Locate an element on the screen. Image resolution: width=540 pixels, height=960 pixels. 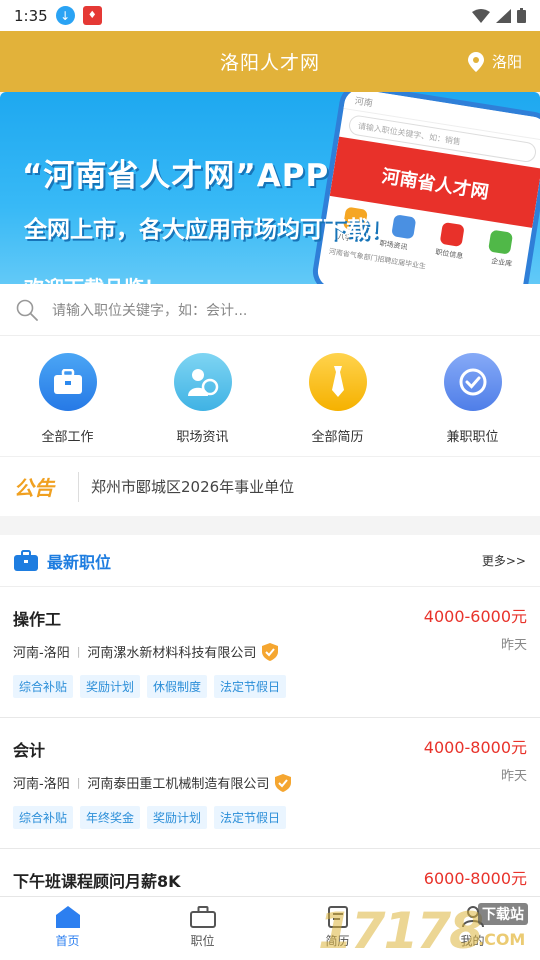
job-title: 会计 is located at coordinates (29, 750).